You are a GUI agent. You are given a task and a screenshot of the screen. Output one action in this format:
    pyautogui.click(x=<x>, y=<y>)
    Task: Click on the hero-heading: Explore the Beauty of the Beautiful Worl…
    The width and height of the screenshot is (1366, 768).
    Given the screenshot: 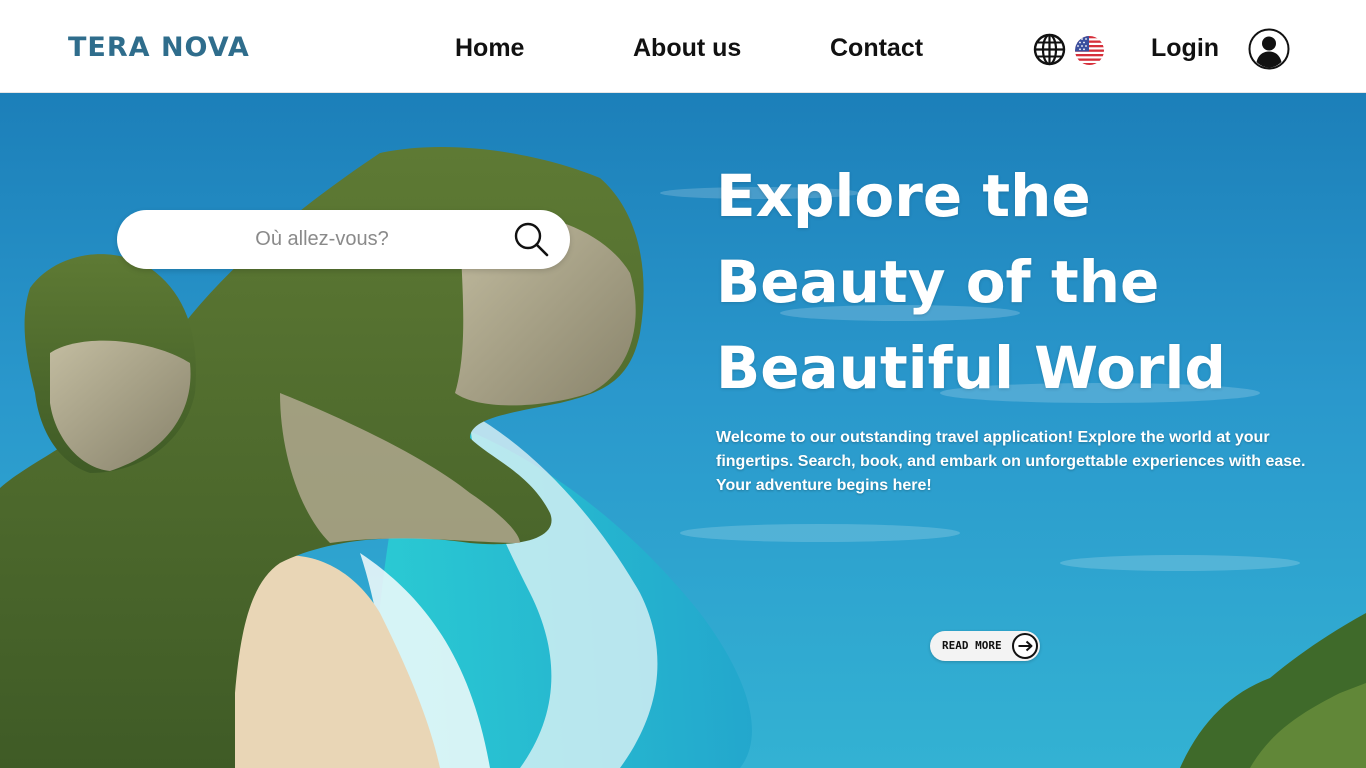 What is the action you would take?
    pyautogui.click(x=971, y=282)
    